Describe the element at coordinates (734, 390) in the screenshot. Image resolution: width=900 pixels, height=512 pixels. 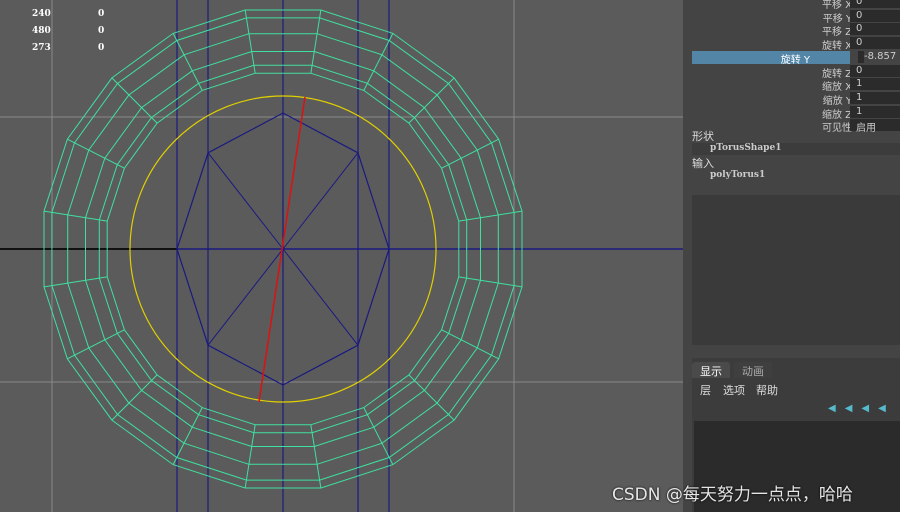
I see `menu-options: 选项` at that location.